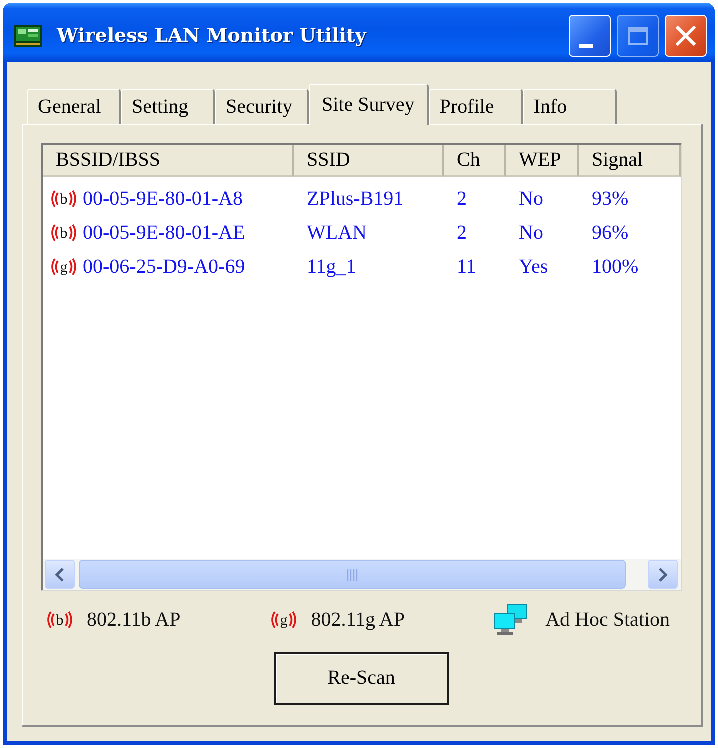 The height and width of the screenshot is (748, 718). What do you see at coordinates (164, 233) in the screenshot?
I see `table-cell: 00-05-9E-80-01-AE` at bounding box center [164, 233].